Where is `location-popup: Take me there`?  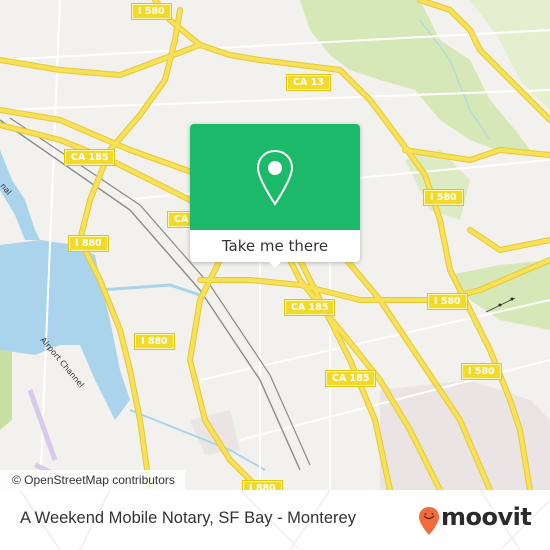
location-popup: Take me there is located at coordinates (275, 196).